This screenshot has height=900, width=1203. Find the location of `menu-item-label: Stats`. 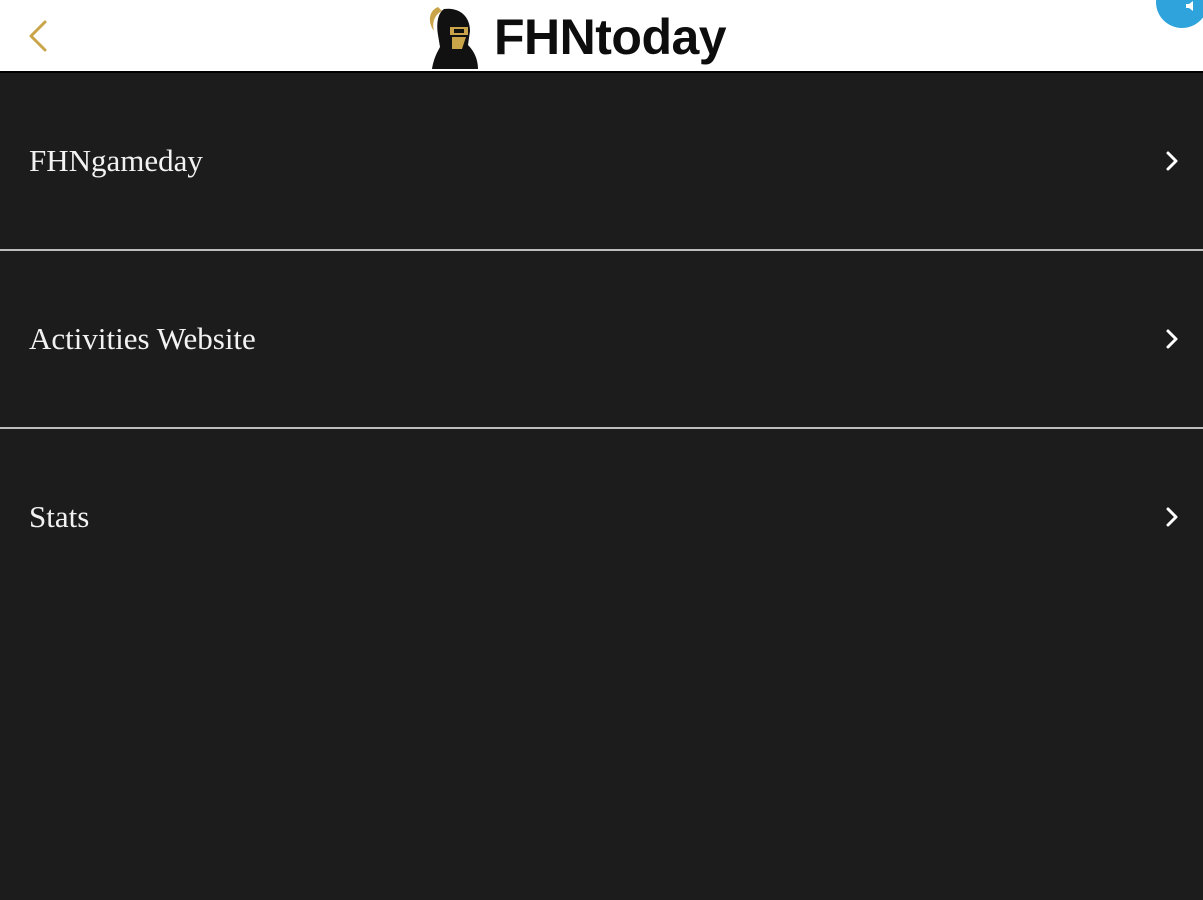

menu-item-label: Stats is located at coordinates (59, 516).